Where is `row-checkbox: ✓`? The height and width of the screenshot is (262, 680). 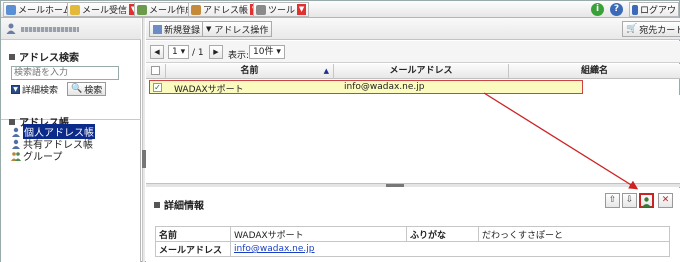
row-checkbox: ✓ is located at coordinates (157, 87).